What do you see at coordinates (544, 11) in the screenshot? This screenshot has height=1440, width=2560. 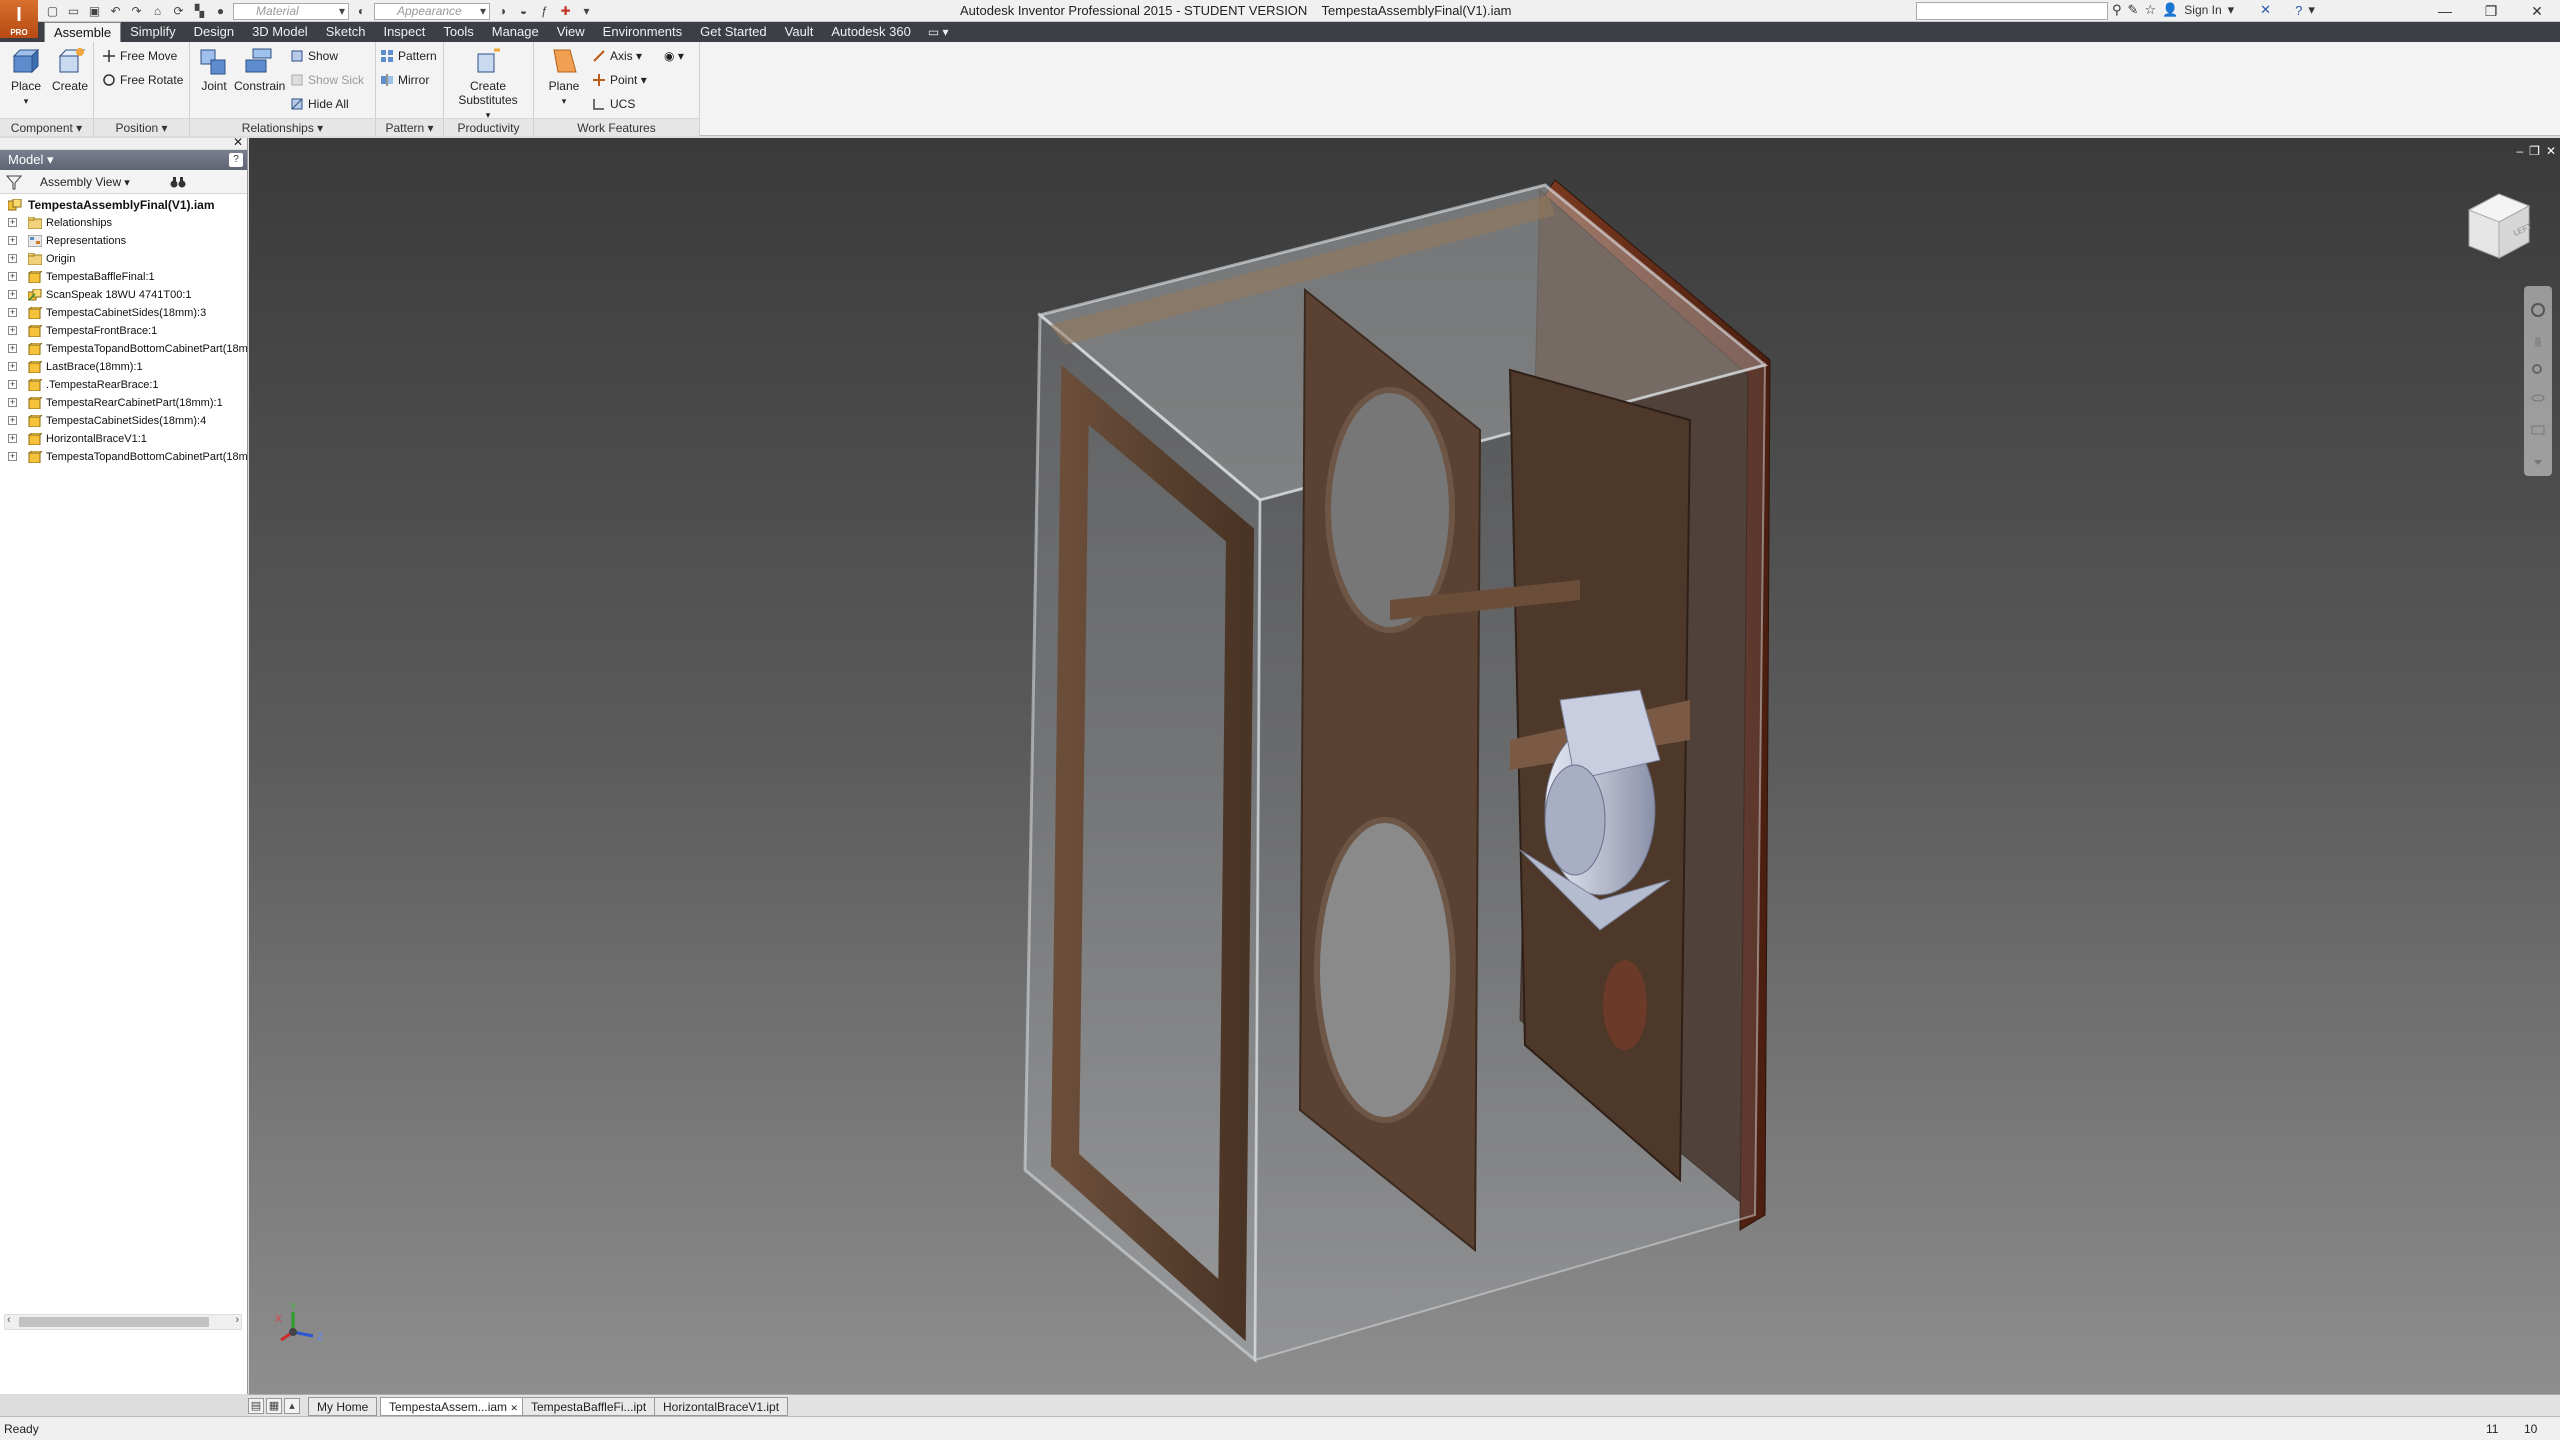 I see `fx-parameters-icon: ƒ` at bounding box center [544, 11].